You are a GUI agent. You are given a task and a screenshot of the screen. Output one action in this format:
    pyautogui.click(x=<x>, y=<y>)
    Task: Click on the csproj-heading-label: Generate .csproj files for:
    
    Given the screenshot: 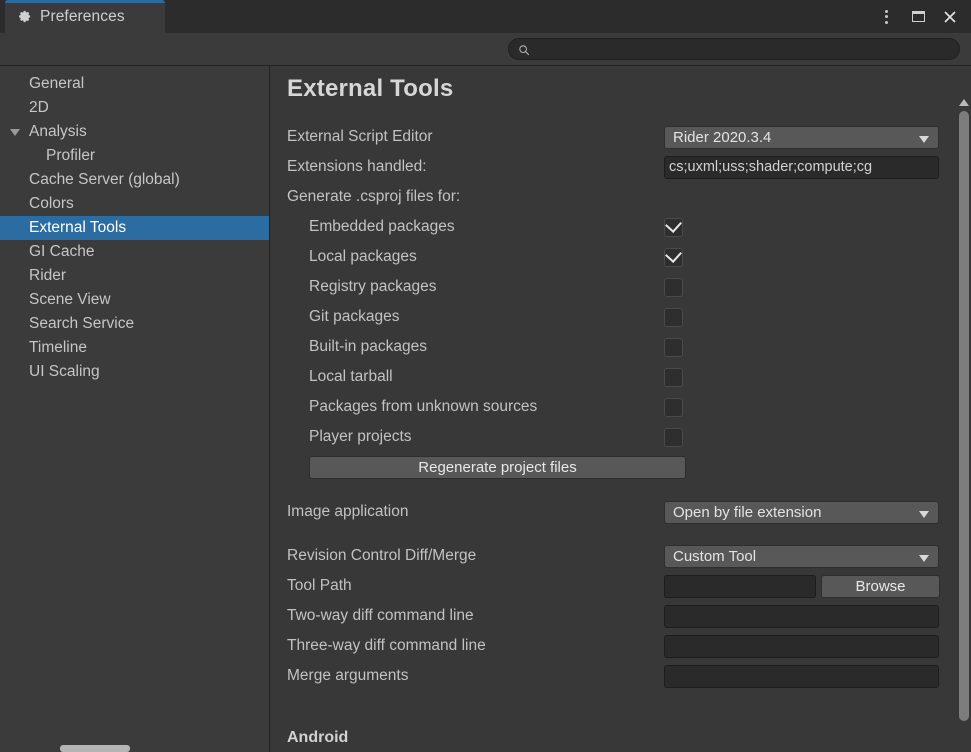 What is the action you would take?
    pyautogui.click(x=374, y=196)
    